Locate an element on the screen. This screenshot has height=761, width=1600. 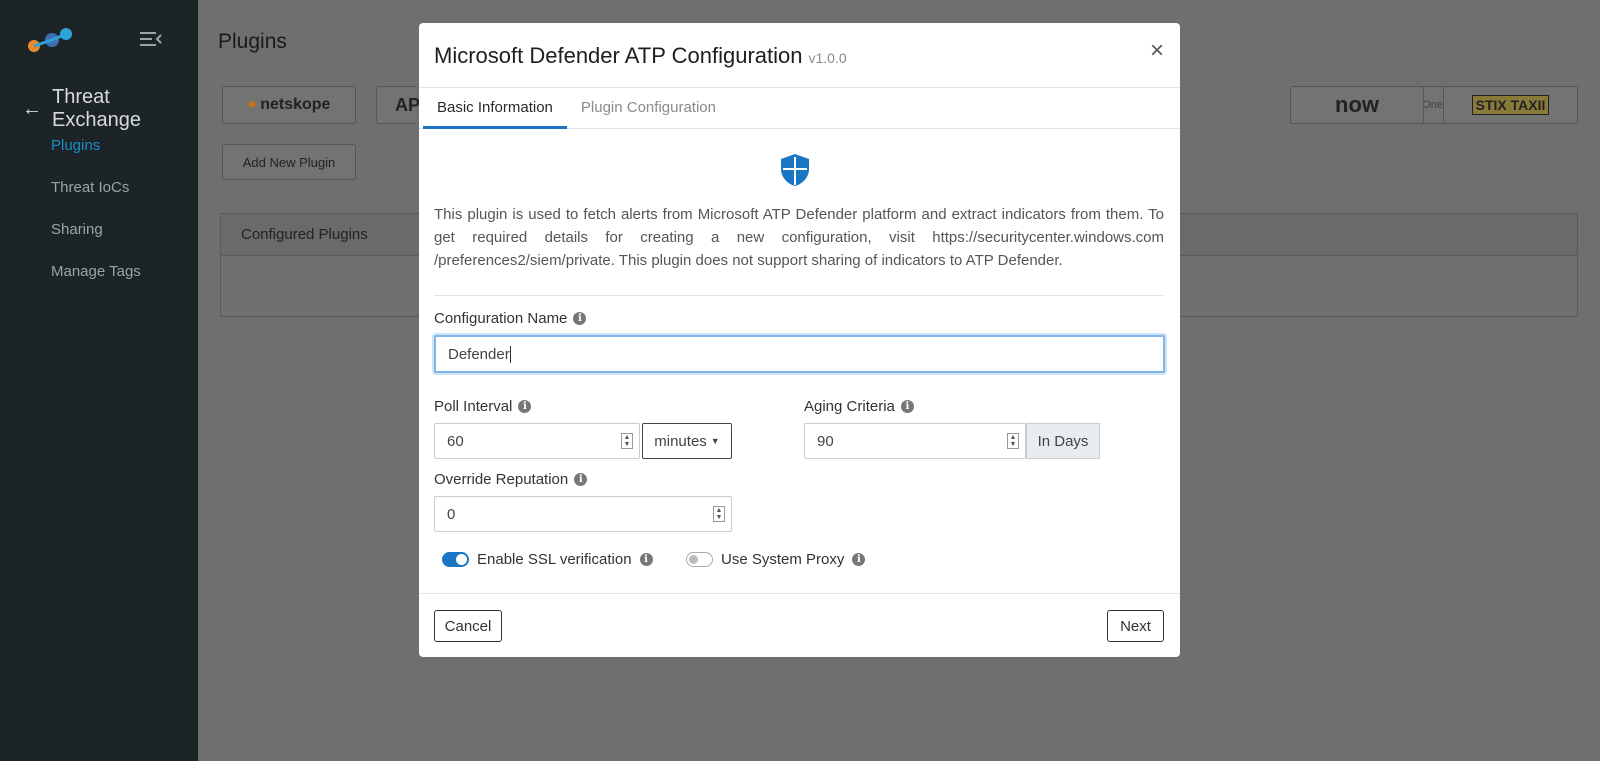
sidebar-item-manage-tags: Manage Tags is located at coordinates (96, 283).